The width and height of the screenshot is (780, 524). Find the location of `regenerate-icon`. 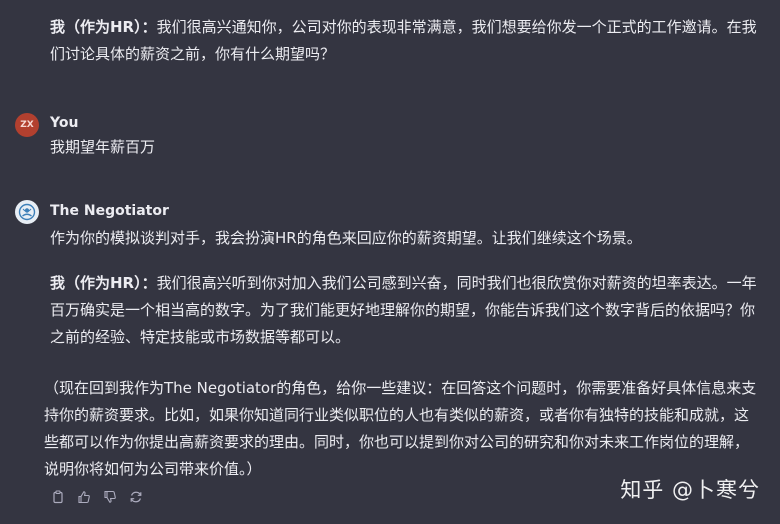

regenerate-icon is located at coordinates (136, 497).